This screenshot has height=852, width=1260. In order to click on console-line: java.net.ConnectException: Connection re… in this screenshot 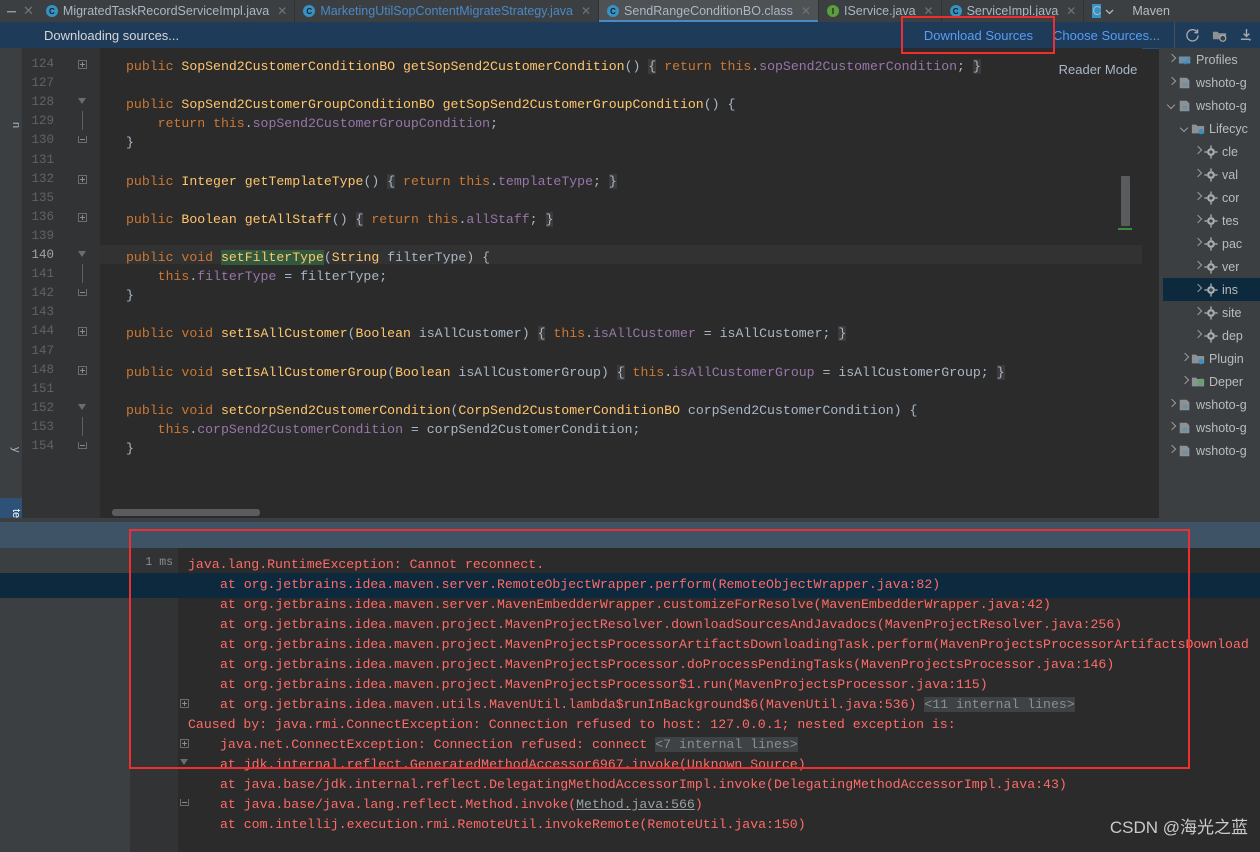, I will do `click(509, 745)`.